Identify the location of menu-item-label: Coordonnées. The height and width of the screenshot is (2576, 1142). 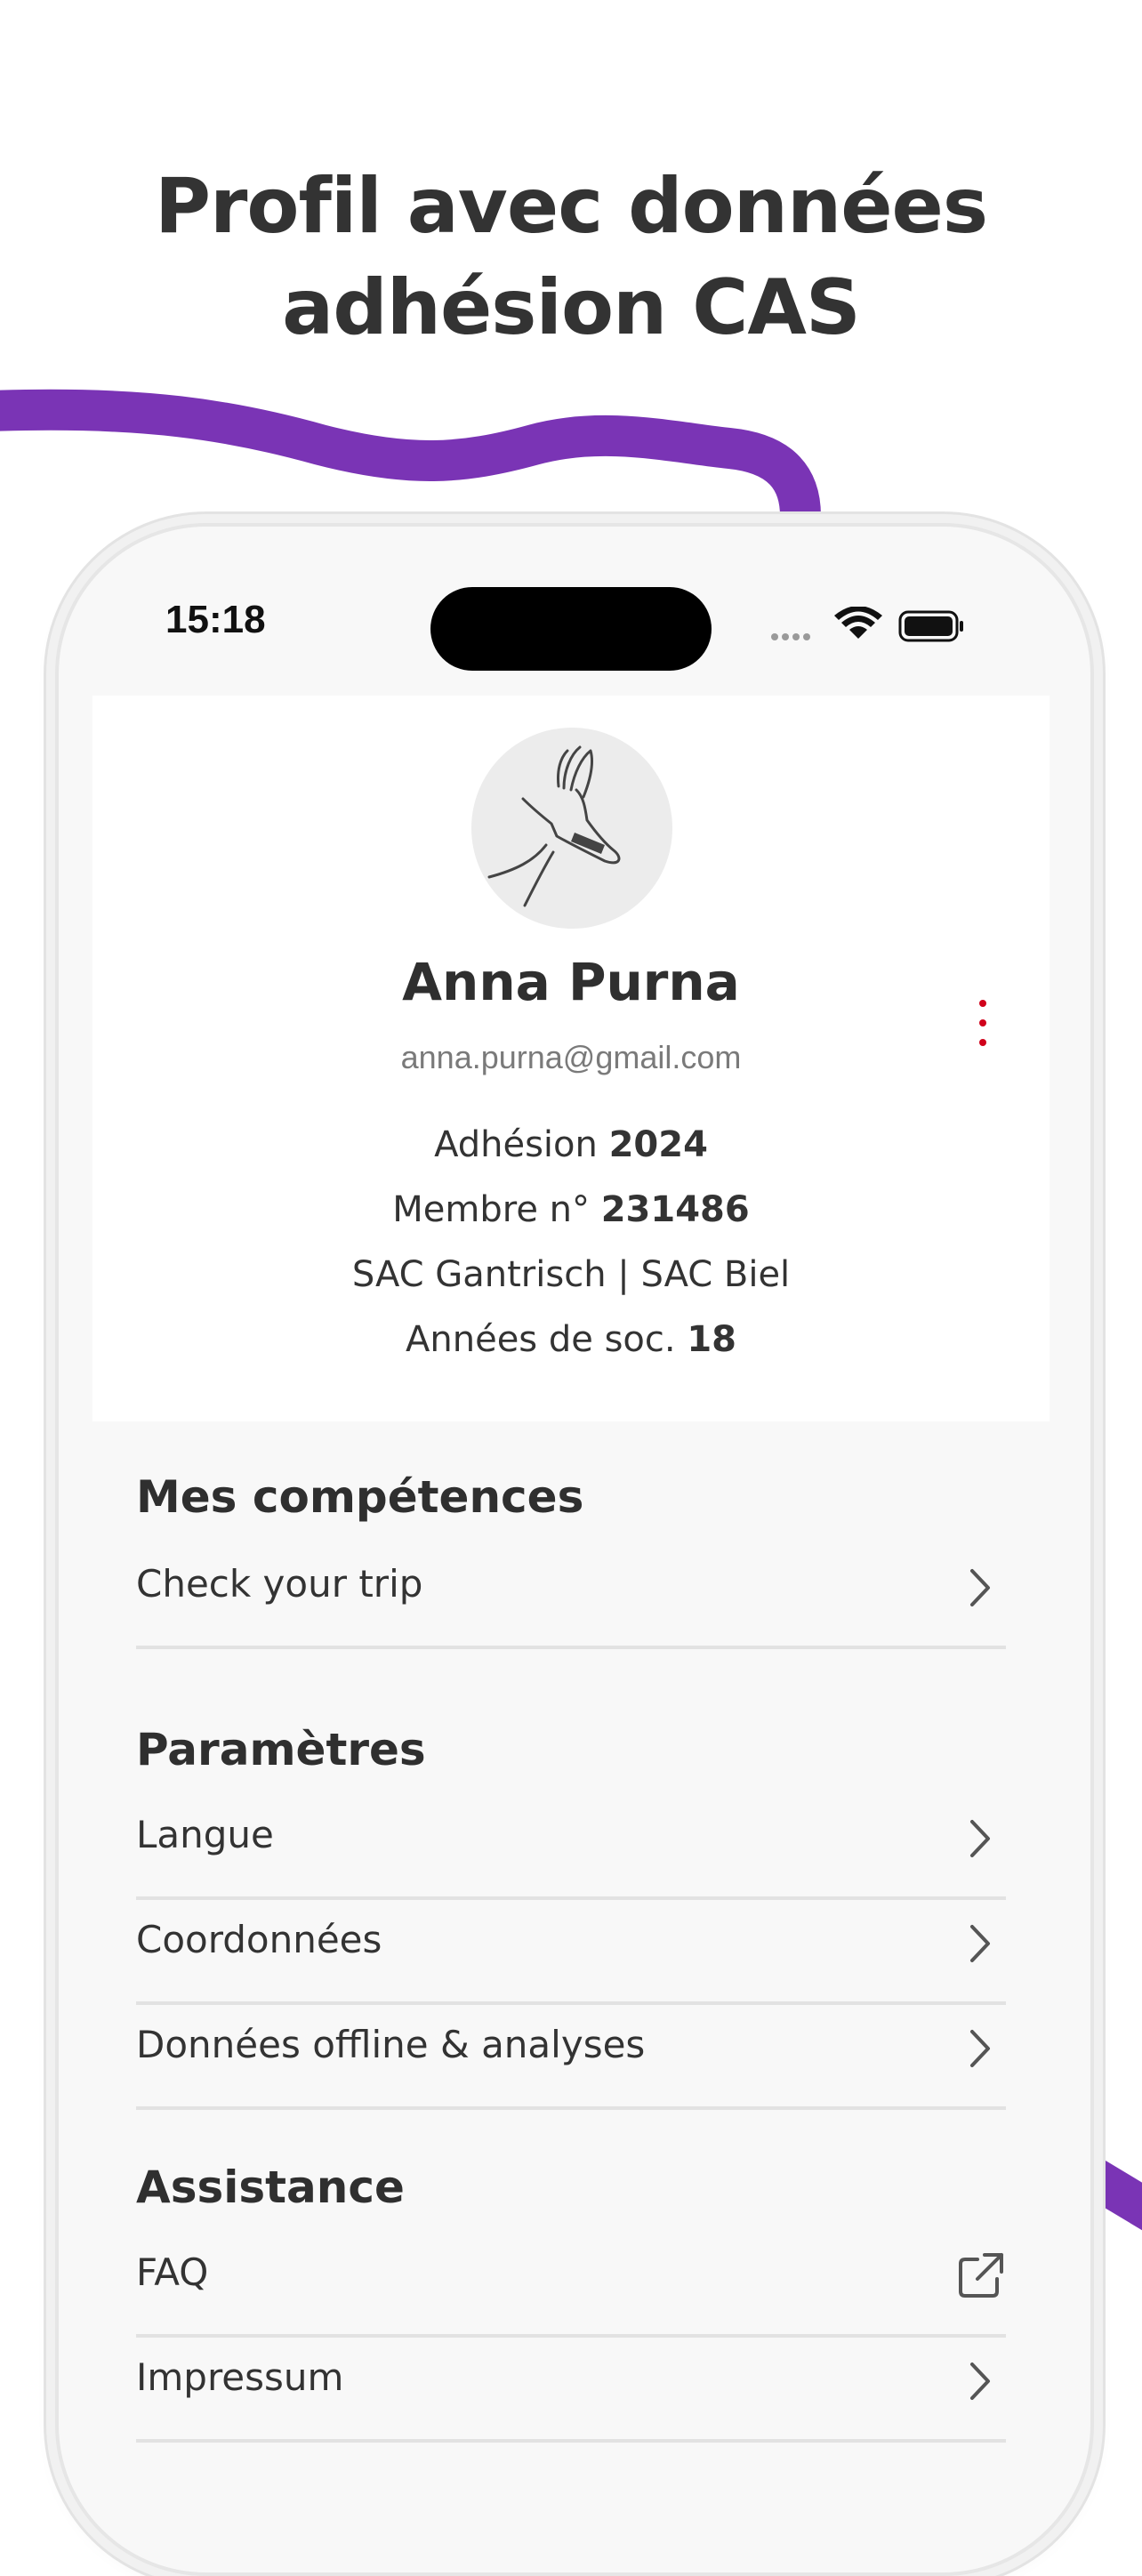
(259, 1939).